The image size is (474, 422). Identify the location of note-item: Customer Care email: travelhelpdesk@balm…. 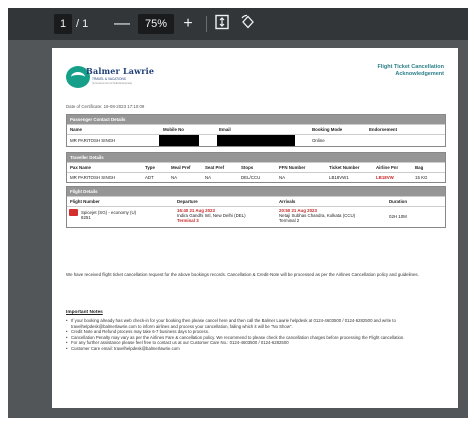
(255, 349).